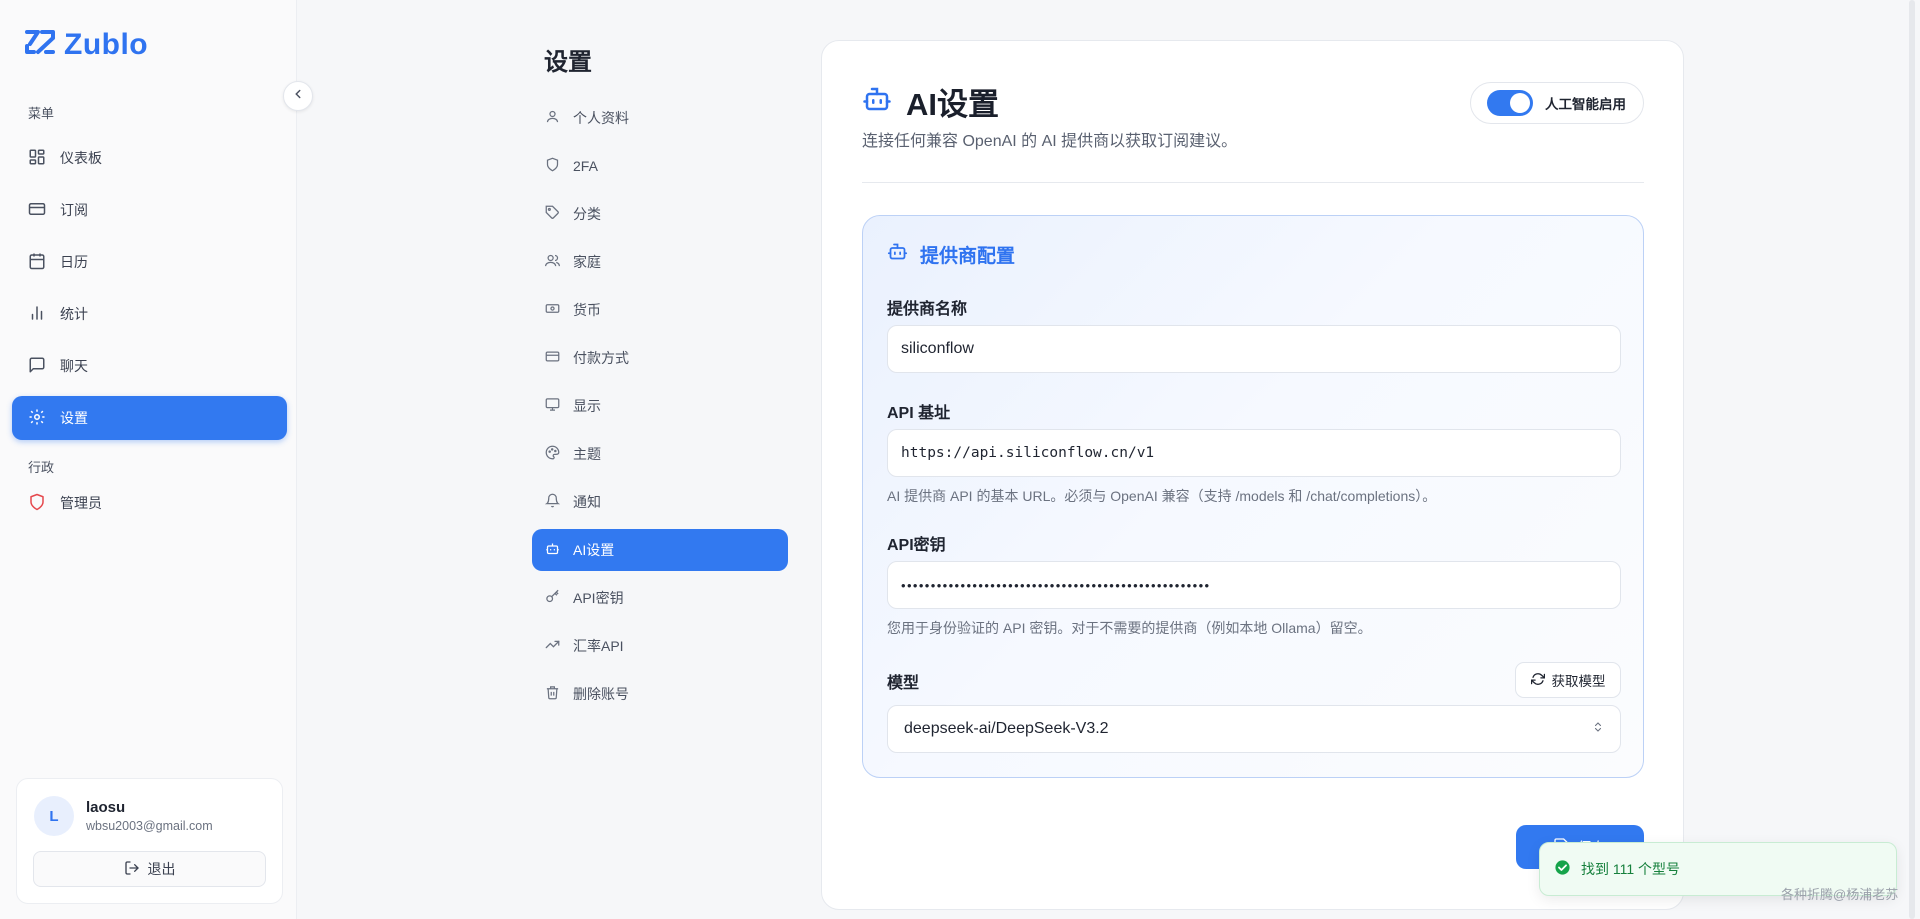  Describe the element at coordinates (74, 418) in the screenshot. I see `sidebar-item-label: 设置` at that location.